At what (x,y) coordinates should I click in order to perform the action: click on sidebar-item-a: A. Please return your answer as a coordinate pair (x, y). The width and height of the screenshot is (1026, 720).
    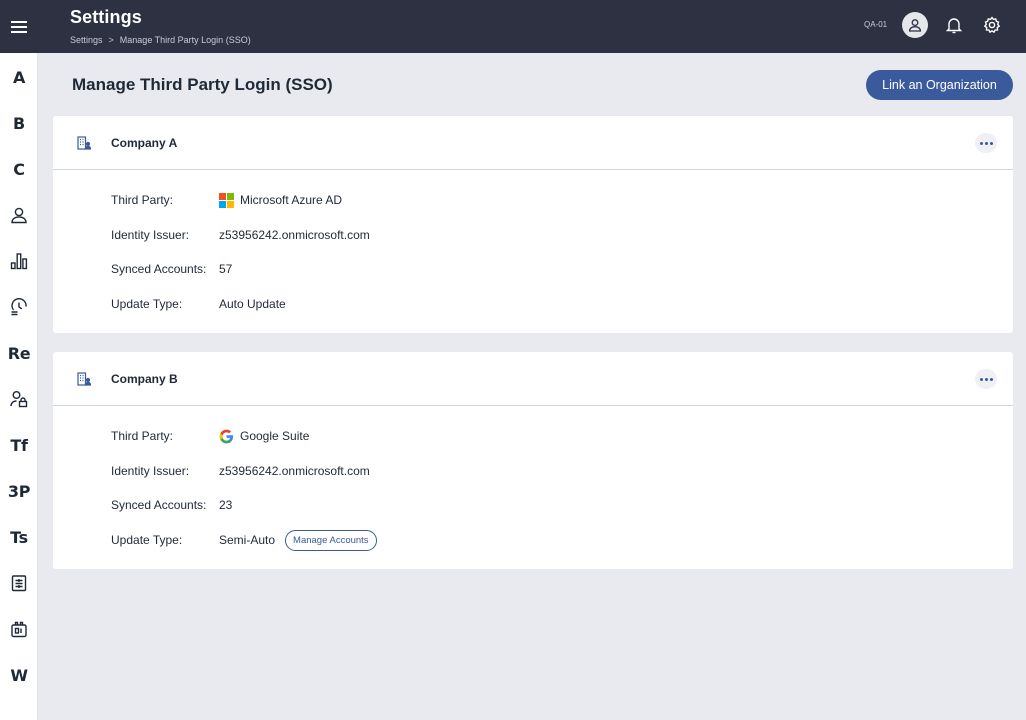
    Looking at the image, I should click on (19, 77).